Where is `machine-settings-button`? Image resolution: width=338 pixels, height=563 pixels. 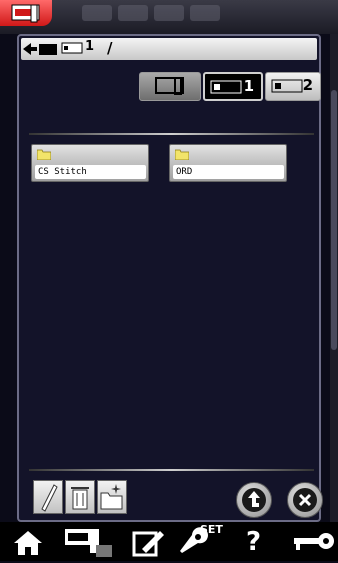
machine-settings-button is located at coordinates (89, 542).